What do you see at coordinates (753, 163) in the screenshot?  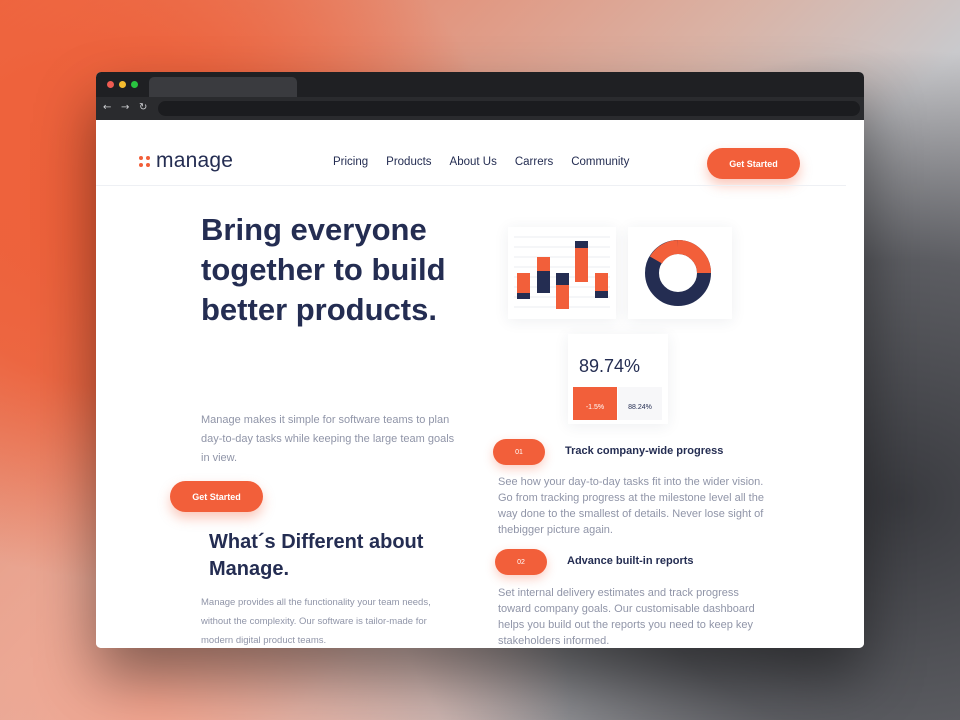 I see `header-get-started-button: Get Started` at bounding box center [753, 163].